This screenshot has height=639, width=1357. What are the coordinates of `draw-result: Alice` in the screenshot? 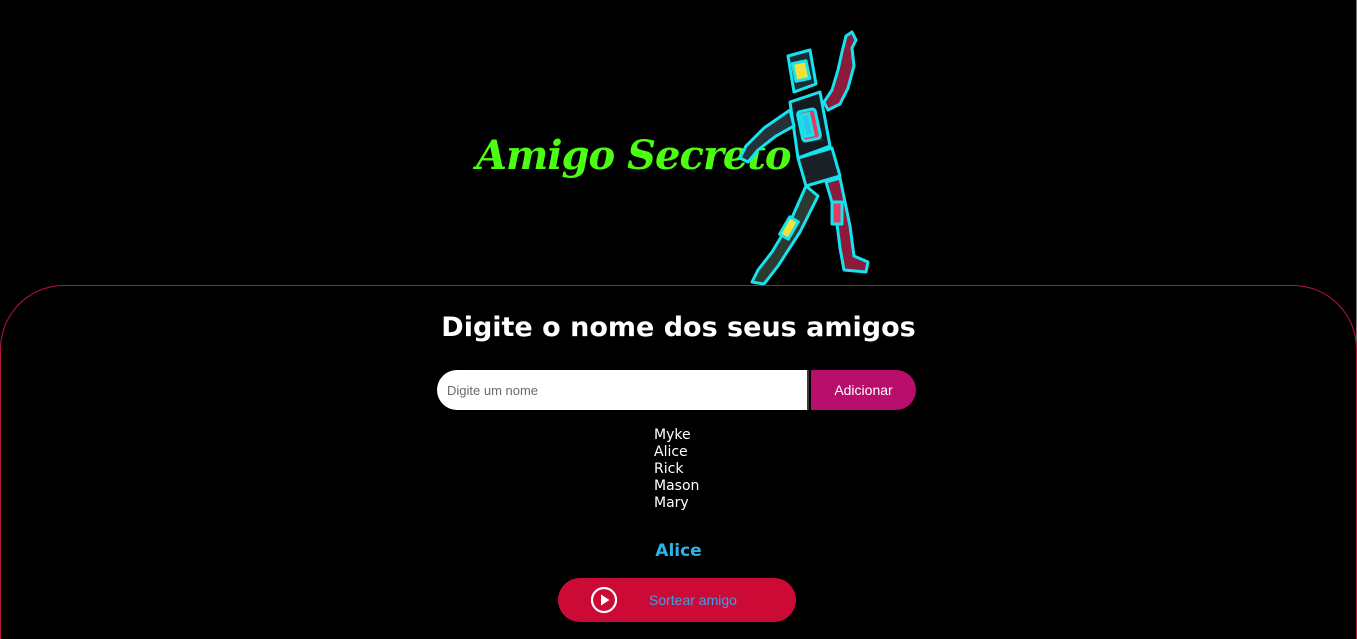 It's located at (678, 551).